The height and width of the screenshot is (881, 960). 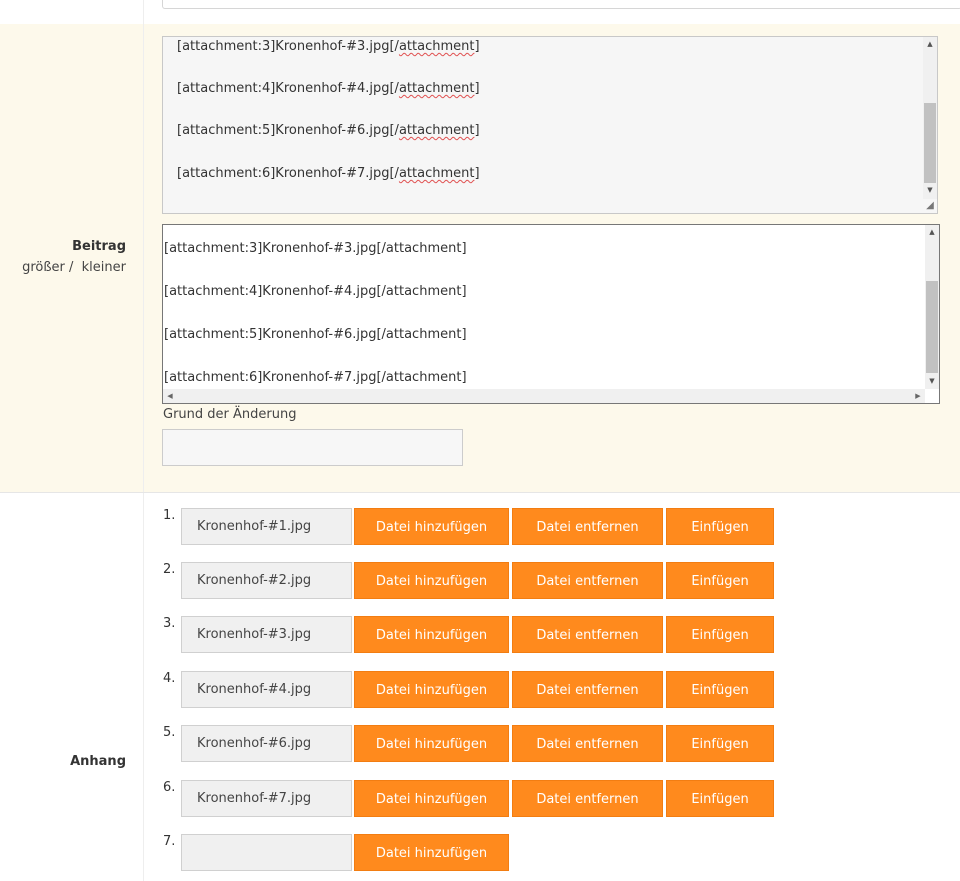 I want to click on edit-reason-label: Grund der Änderung, so click(x=230, y=414).